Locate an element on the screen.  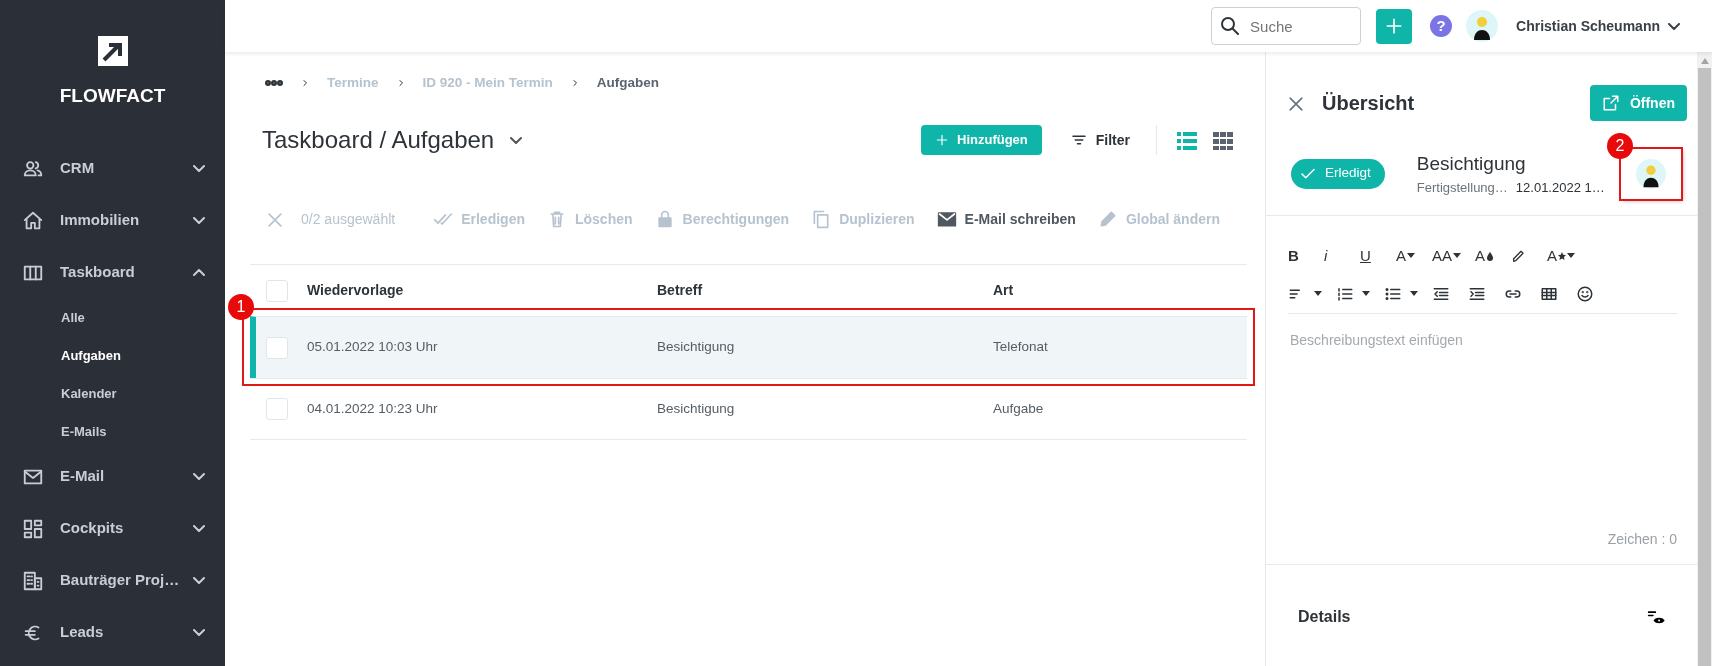
task-title: Besichtigung is located at coordinates (1471, 163).